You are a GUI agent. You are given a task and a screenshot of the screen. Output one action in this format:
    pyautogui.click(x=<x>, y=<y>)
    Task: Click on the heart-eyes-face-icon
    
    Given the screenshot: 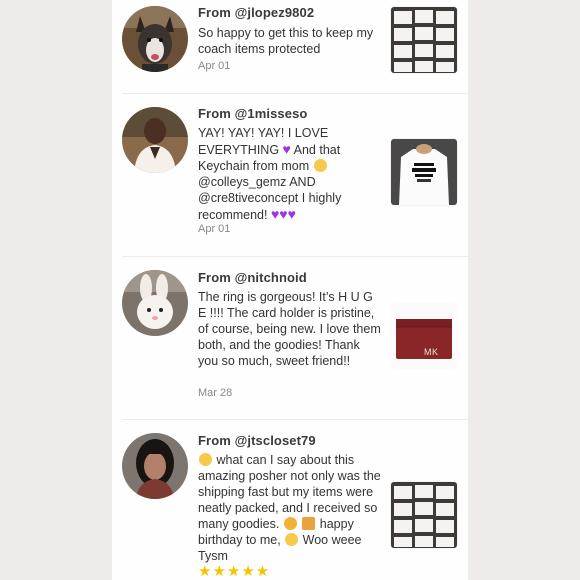 What is the action you would take?
    pyautogui.click(x=205, y=459)
    